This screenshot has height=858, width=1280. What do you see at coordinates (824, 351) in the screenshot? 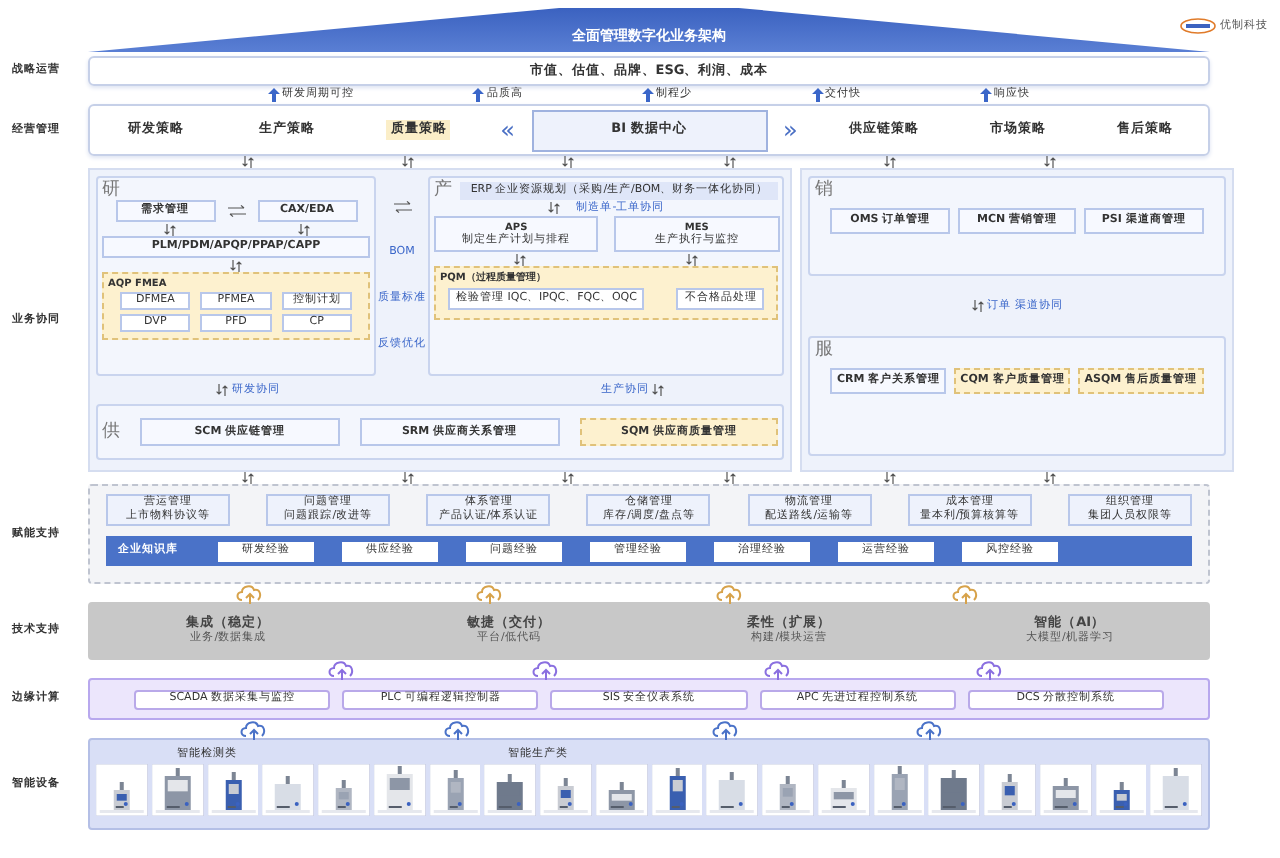
I see `department-title: 服` at bounding box center [824, 351].